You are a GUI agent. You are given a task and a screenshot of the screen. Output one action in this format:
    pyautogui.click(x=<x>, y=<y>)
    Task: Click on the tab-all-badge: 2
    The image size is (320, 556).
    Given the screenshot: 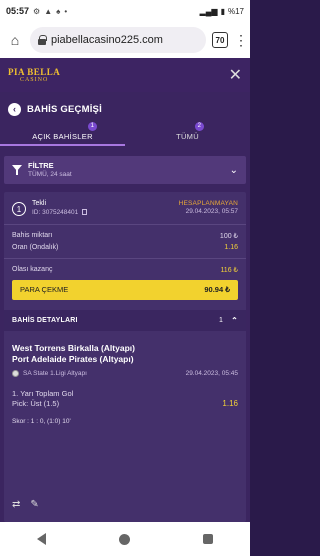 What is the action you would take?
    pyautogui.click(x=199, y=126)
    